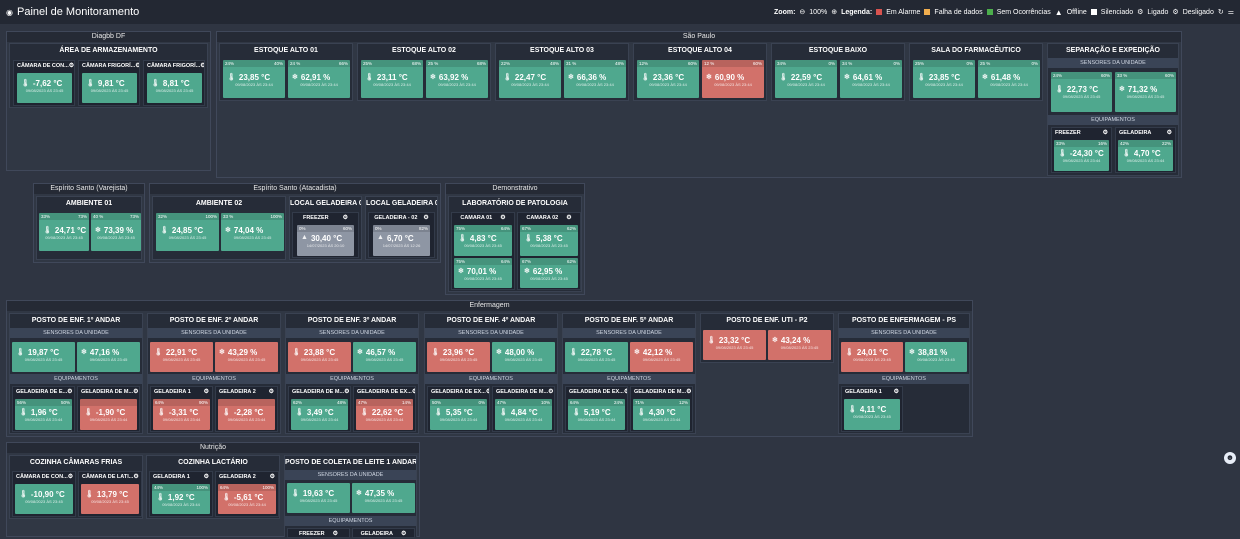 This screenshot has height=539, width=1240. Describe the element at coordinates (325, 240) in the screenshot. I see `sensor-card-offline: 0% 60% ▲ 30,40 °C 14/07/2023 ÀS 20:10` at that location.